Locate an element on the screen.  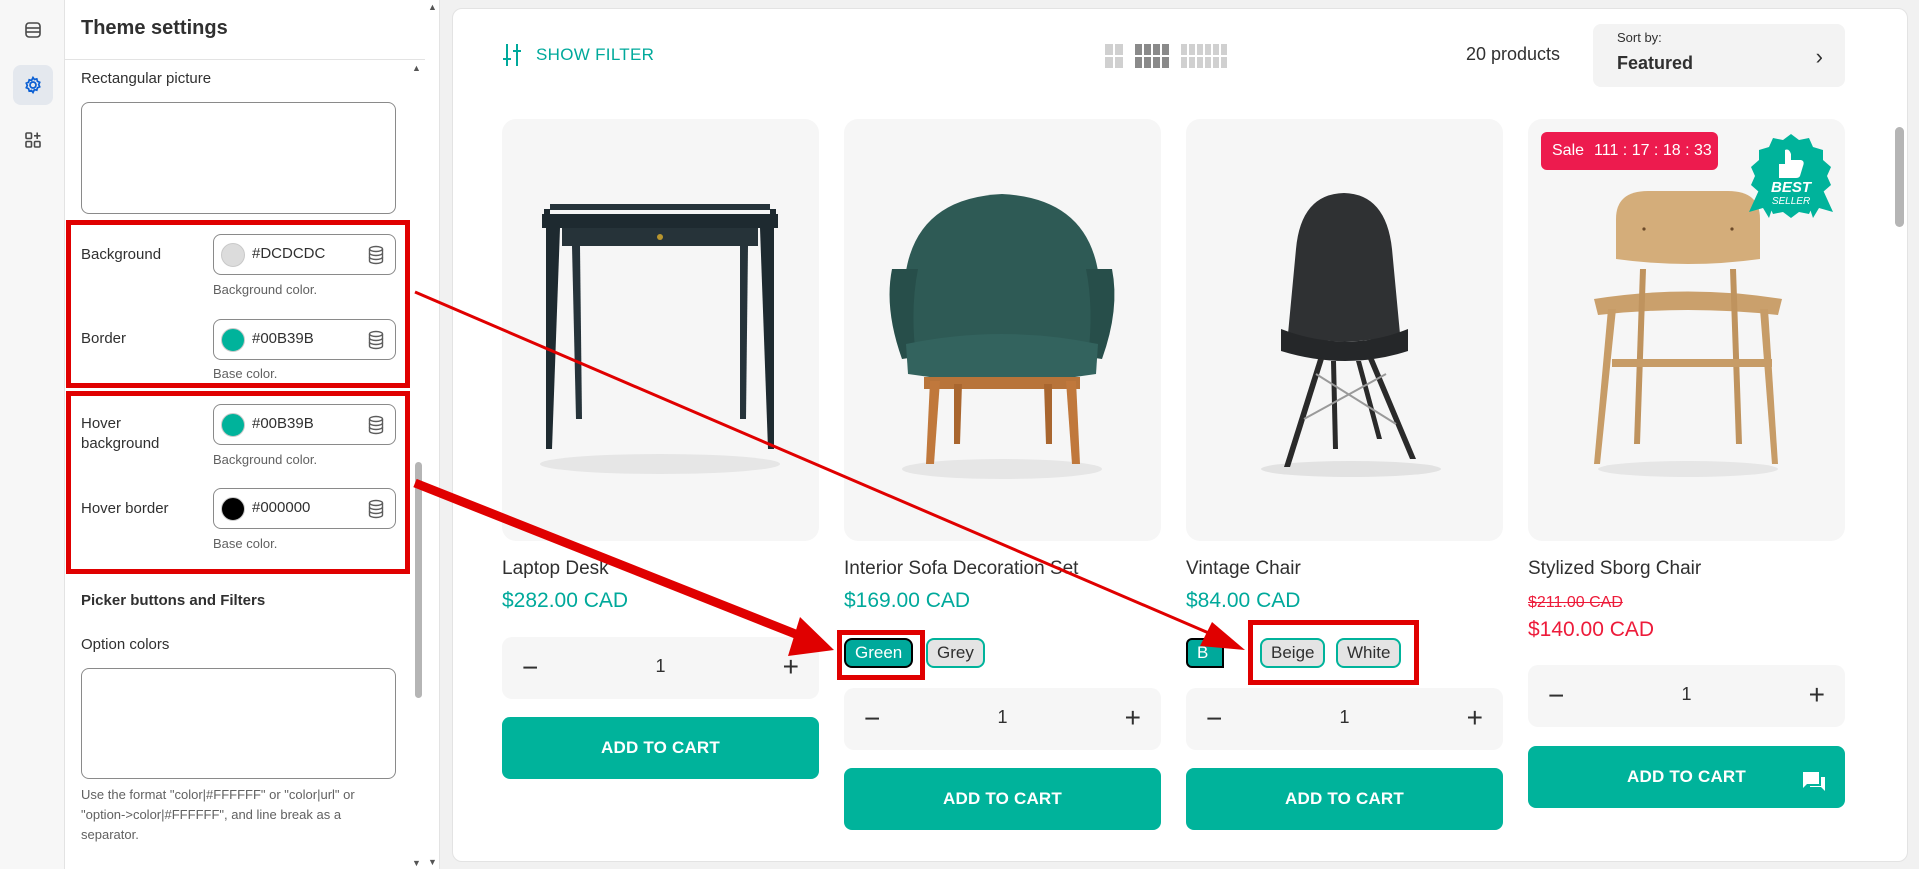
annotation-box-selected-option is located at coordinates (881, 655).